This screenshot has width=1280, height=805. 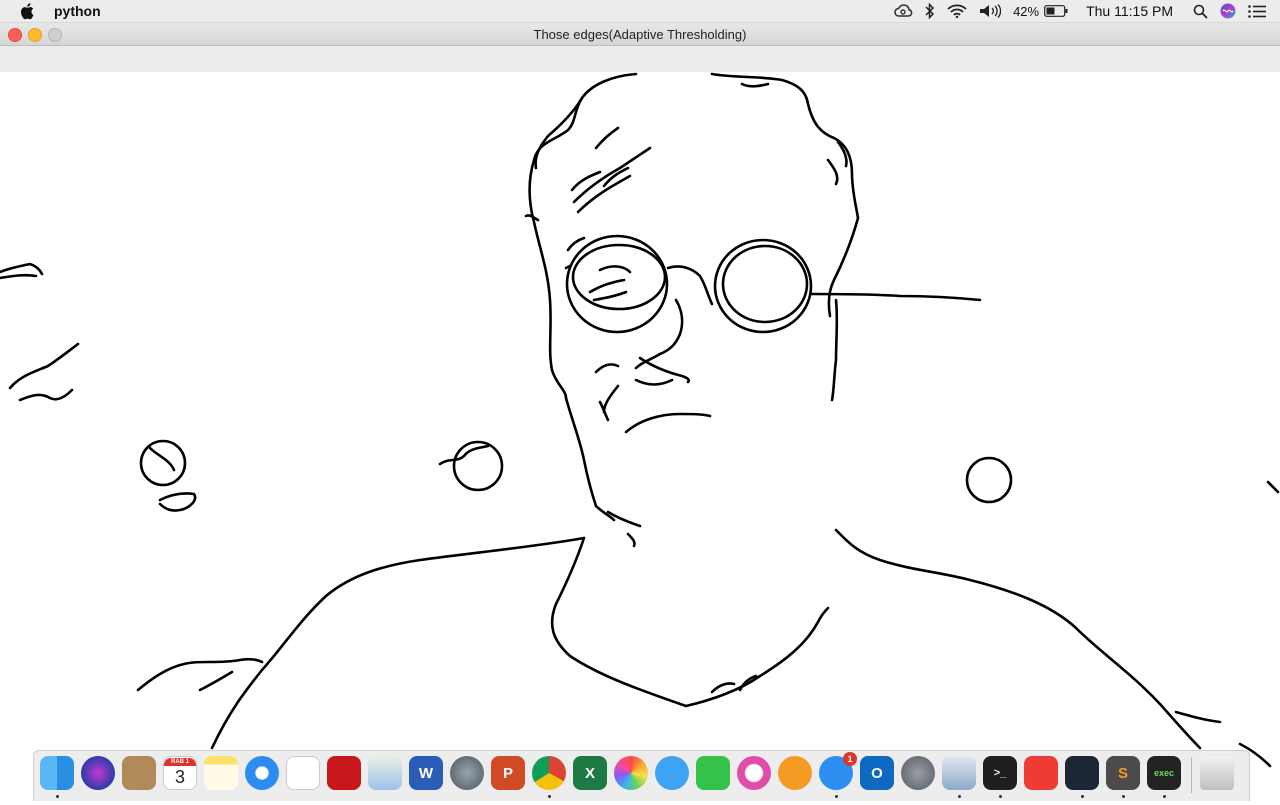 I want to click on dock-facetime-icon, so click(x=713, y=773).